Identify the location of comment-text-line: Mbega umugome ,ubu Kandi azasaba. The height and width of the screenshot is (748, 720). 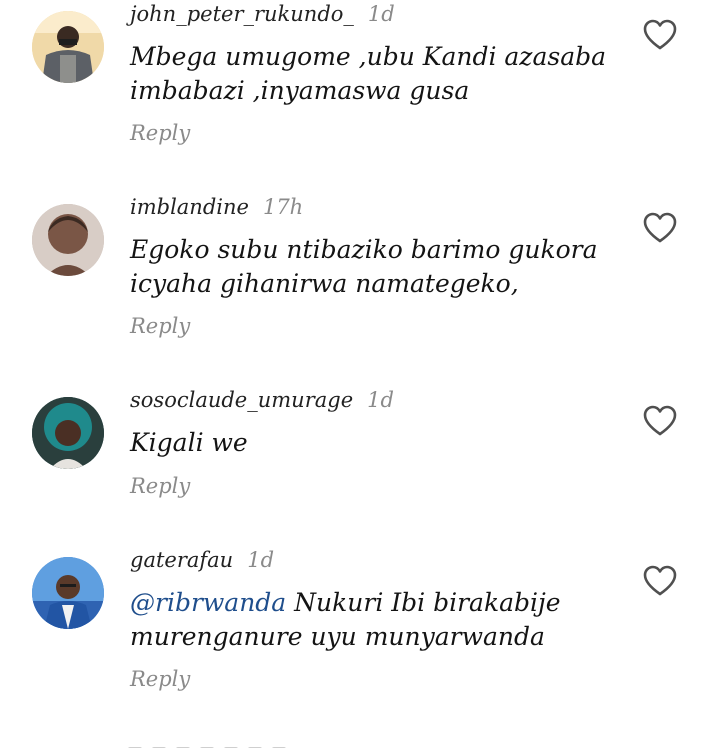
(368, 56).